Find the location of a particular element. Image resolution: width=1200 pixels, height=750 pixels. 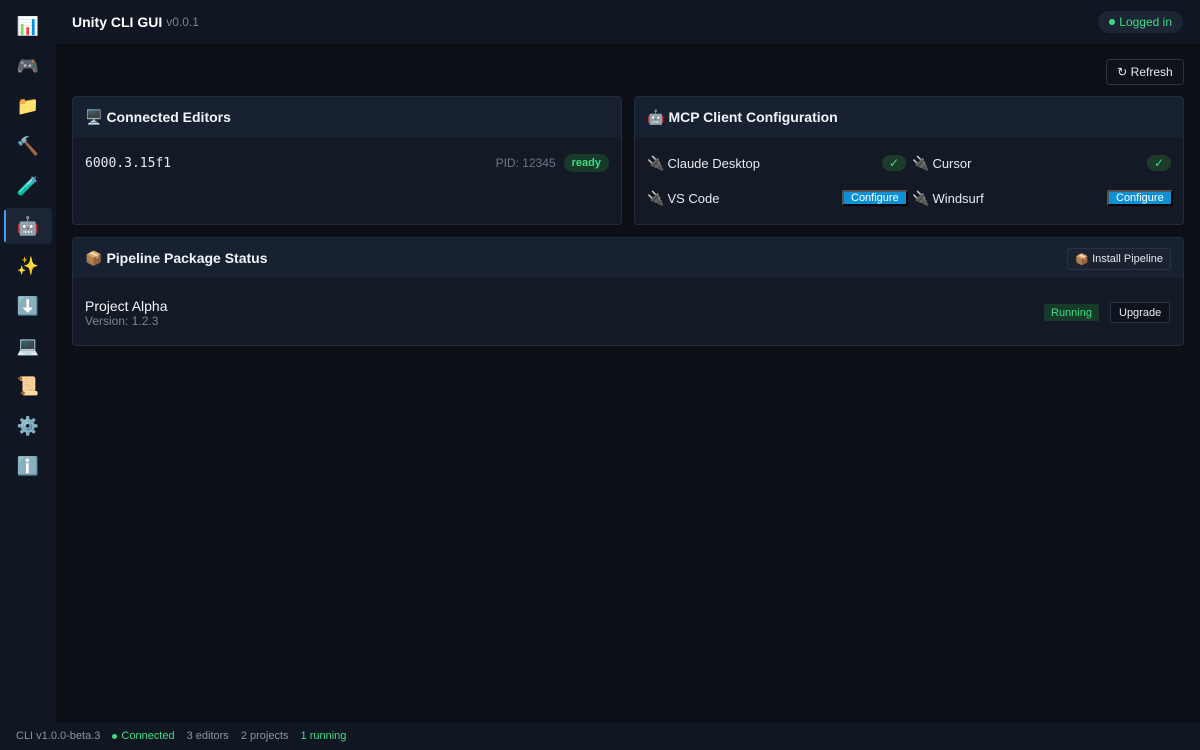

app-version: v0.0.1 is located at coordinates (182, 22).